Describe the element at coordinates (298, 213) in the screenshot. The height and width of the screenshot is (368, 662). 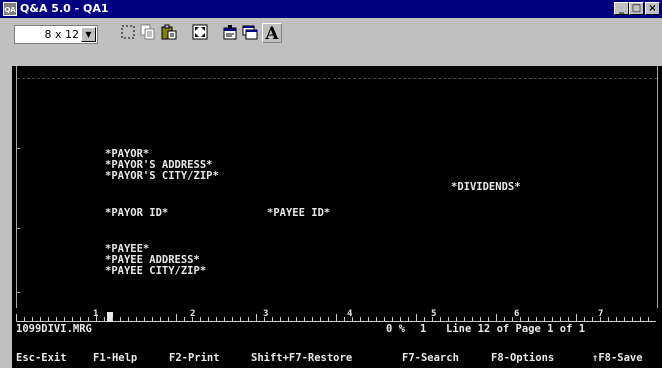
I see `payee-id-field: *PAYEE ID*` at that location.